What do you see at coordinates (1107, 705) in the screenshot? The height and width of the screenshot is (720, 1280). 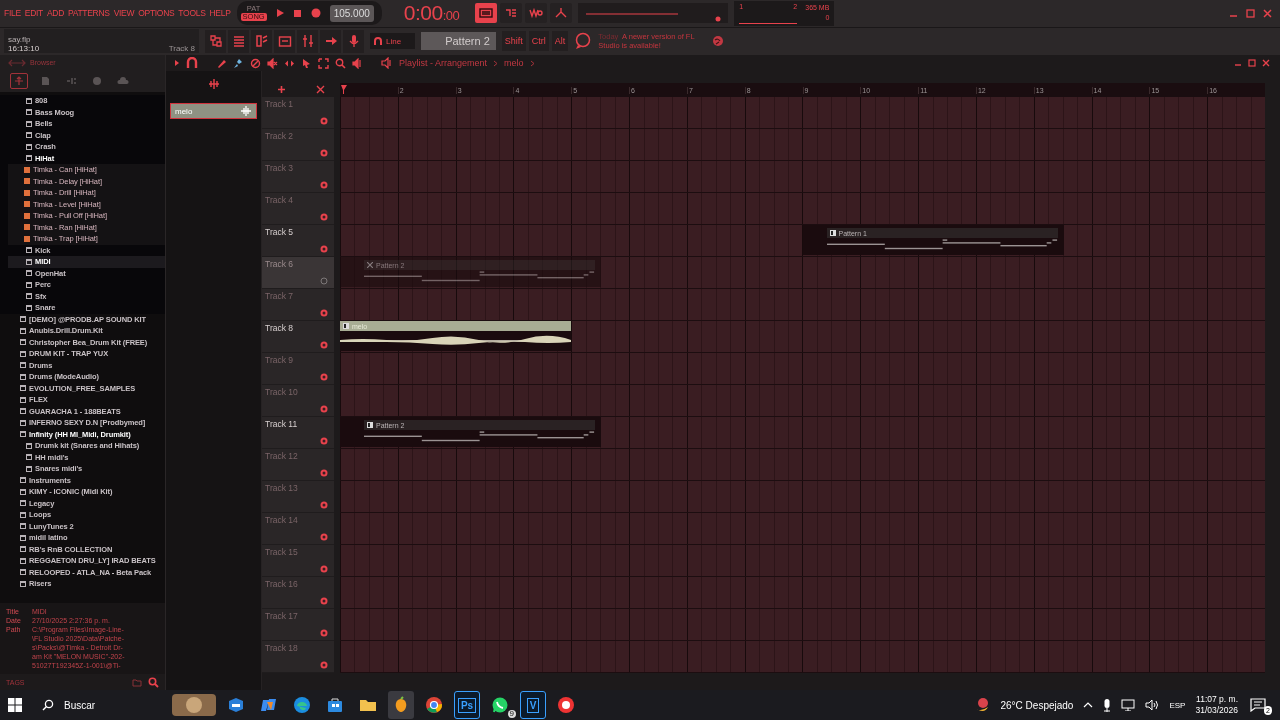 I see `microphone-icon` at bounding box center [1107, 705].